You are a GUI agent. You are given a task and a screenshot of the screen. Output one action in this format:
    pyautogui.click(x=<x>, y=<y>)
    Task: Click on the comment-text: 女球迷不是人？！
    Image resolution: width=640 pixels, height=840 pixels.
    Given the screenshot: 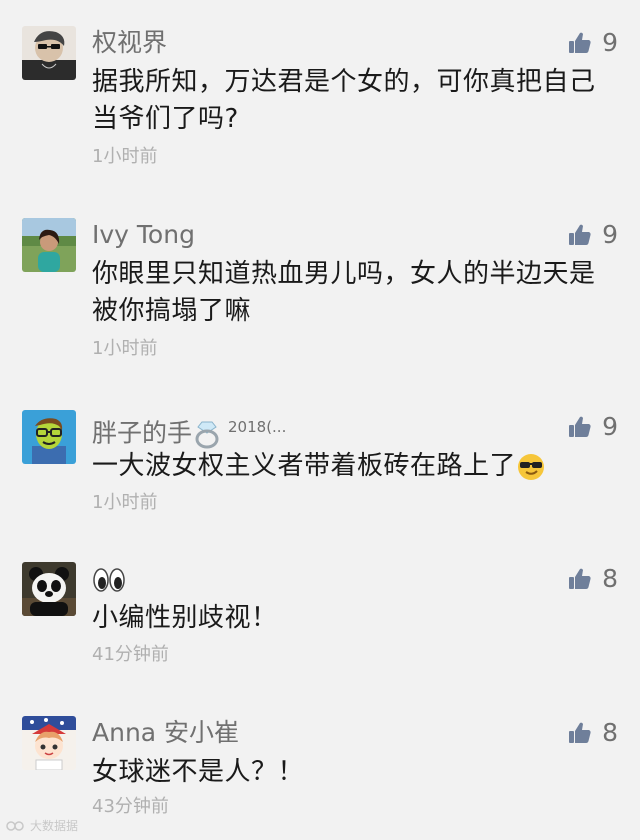 What is the action you would take?
    pyautogui.click(x=198, y=772)
    